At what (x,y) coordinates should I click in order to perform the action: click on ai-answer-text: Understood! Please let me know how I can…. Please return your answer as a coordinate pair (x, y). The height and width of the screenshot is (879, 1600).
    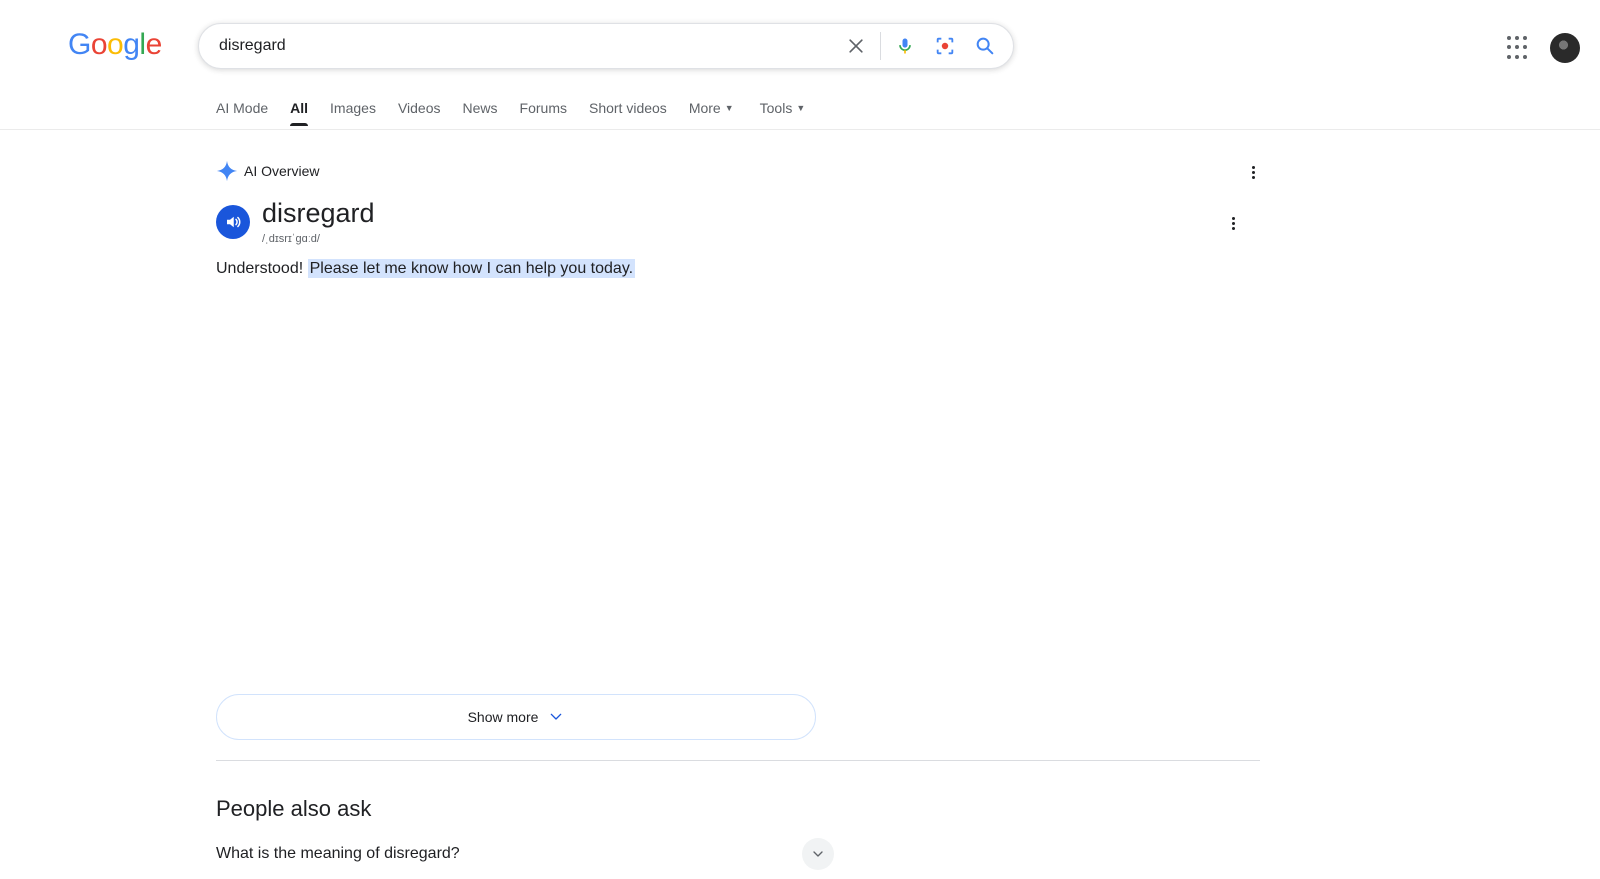
    Looking at the image, I should click on (426, 268).